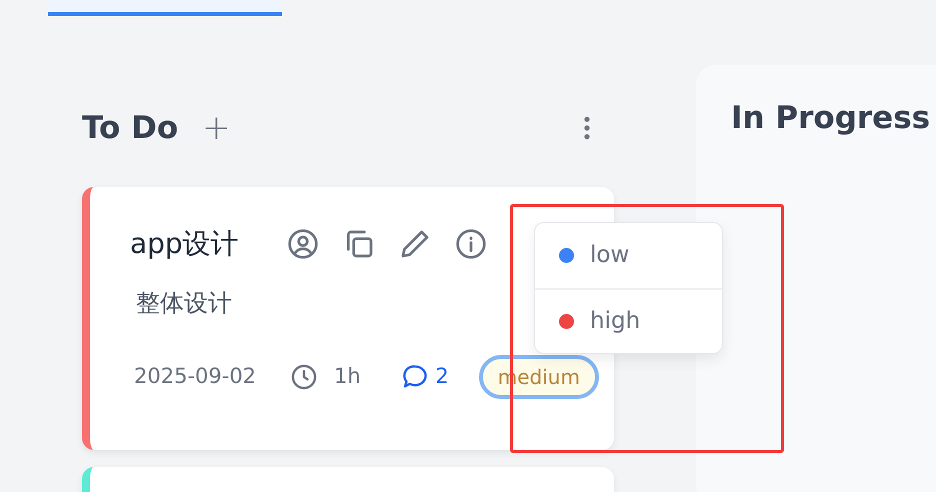 This screenshot has height=492, width=936. What do you see at coordinates (347, 376) in the screenshot?
I see `duration: 1h` at bounding box center [347, 376].